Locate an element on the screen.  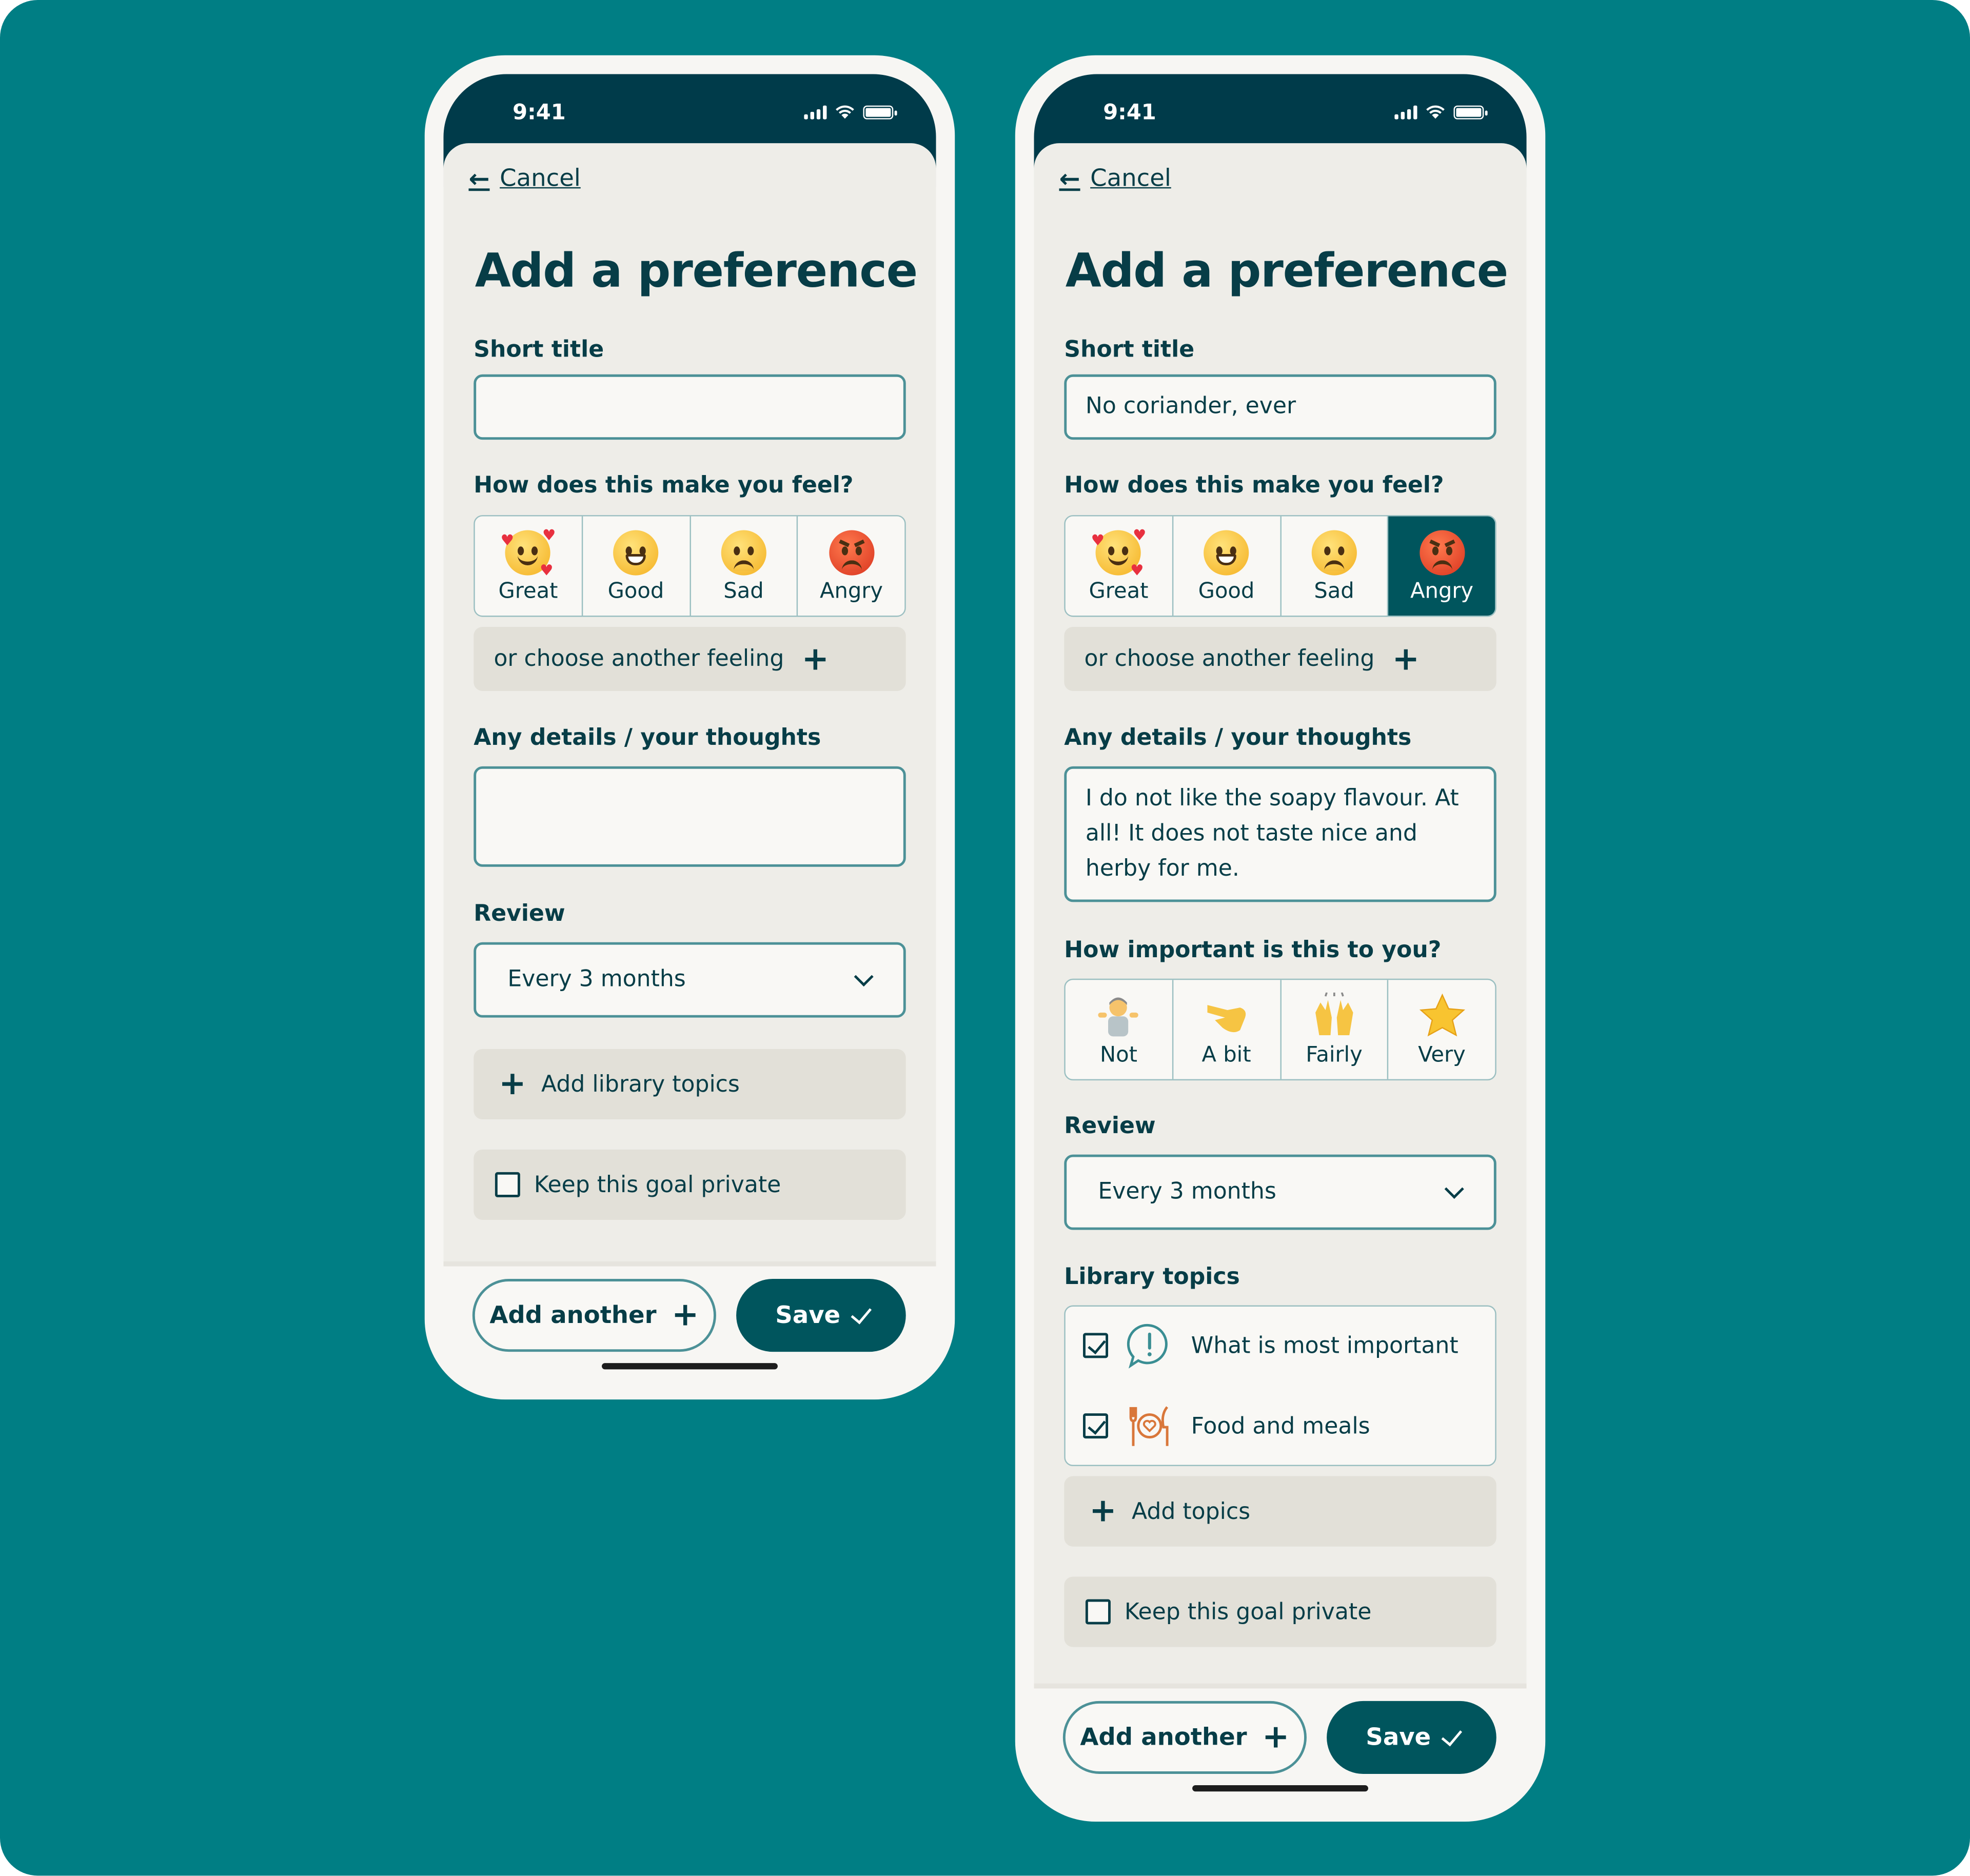
add-library-topics-button: + Add library topics is located at coordinates (690, 1085).